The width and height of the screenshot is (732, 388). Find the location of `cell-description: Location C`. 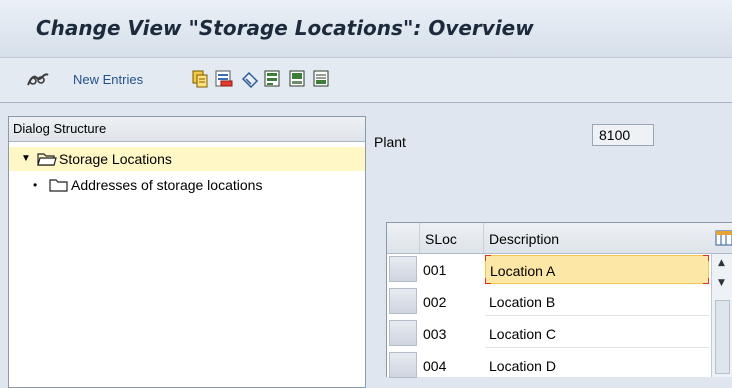

cell-description: Location C is located at coordinates (522, 334).